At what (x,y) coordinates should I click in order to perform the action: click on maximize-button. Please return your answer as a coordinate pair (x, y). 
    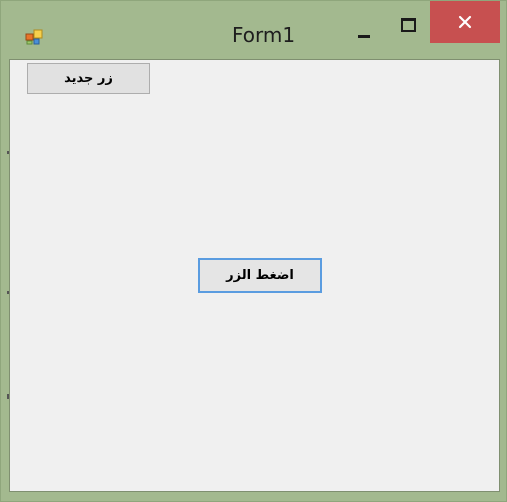
    Looking at the image, I should click on (409, 24).